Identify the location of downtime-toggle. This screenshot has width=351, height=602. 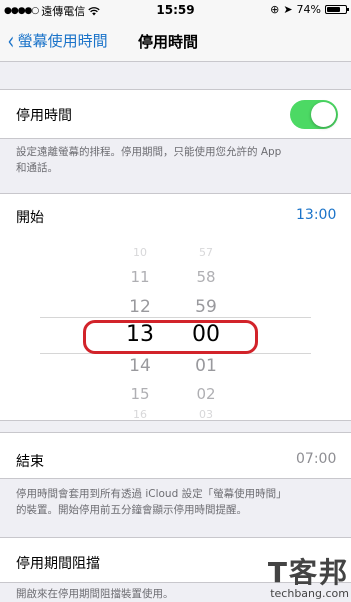
(314, 114).